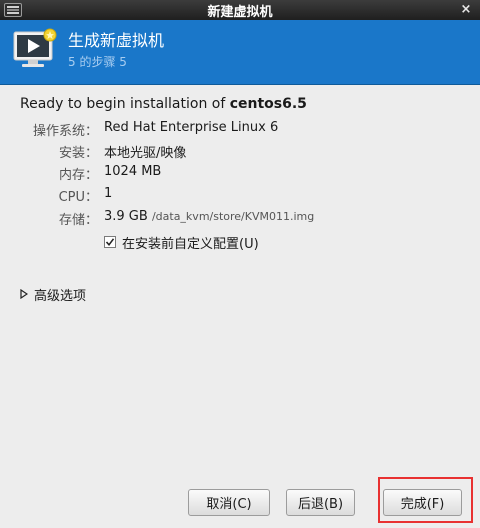 This screenshot has height=528, width=480. I want to click on customize-before-install-option: 在安装前自定义配置(U), so click(181, 243).